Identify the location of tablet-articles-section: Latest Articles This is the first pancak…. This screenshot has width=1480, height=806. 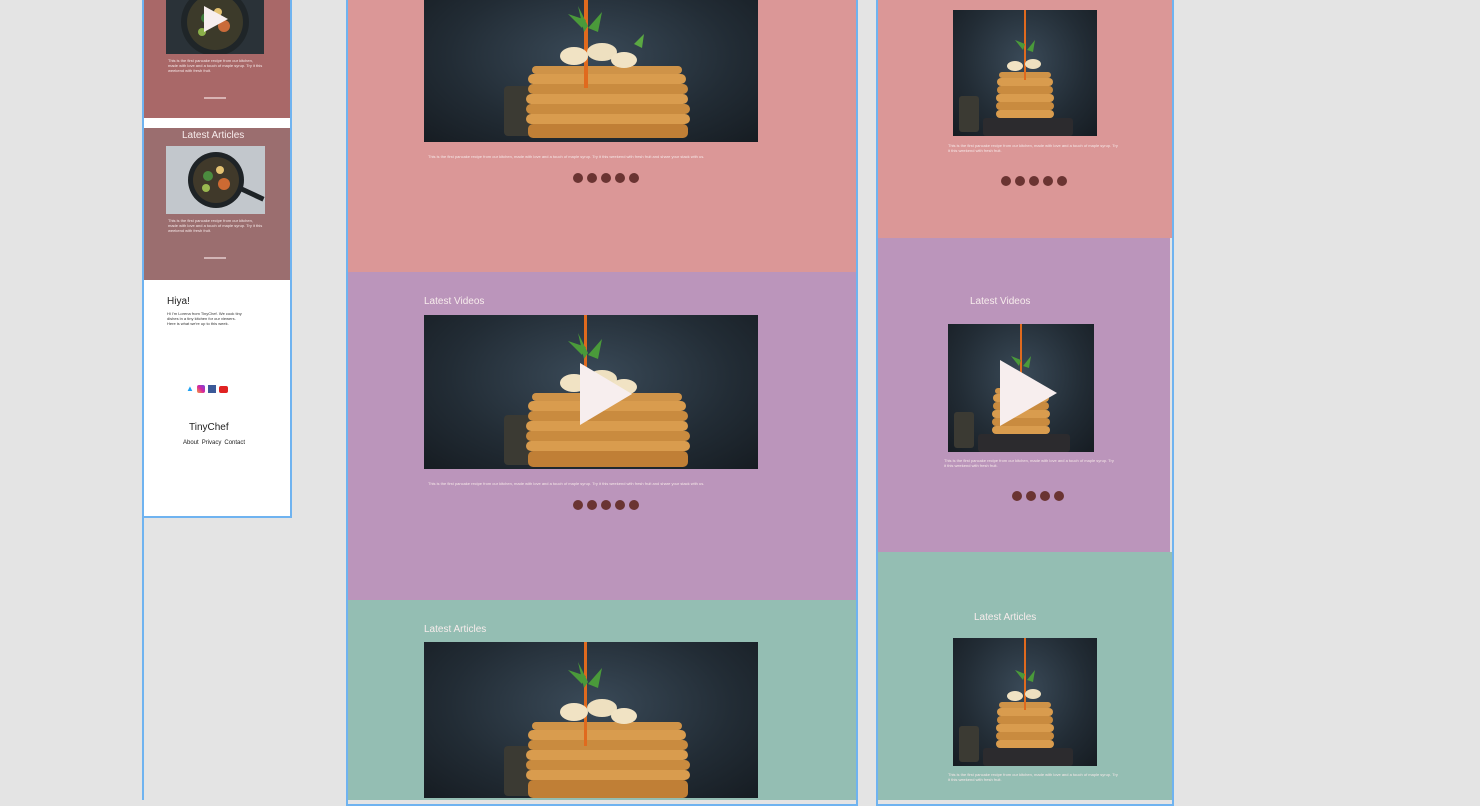
(1025, 676).